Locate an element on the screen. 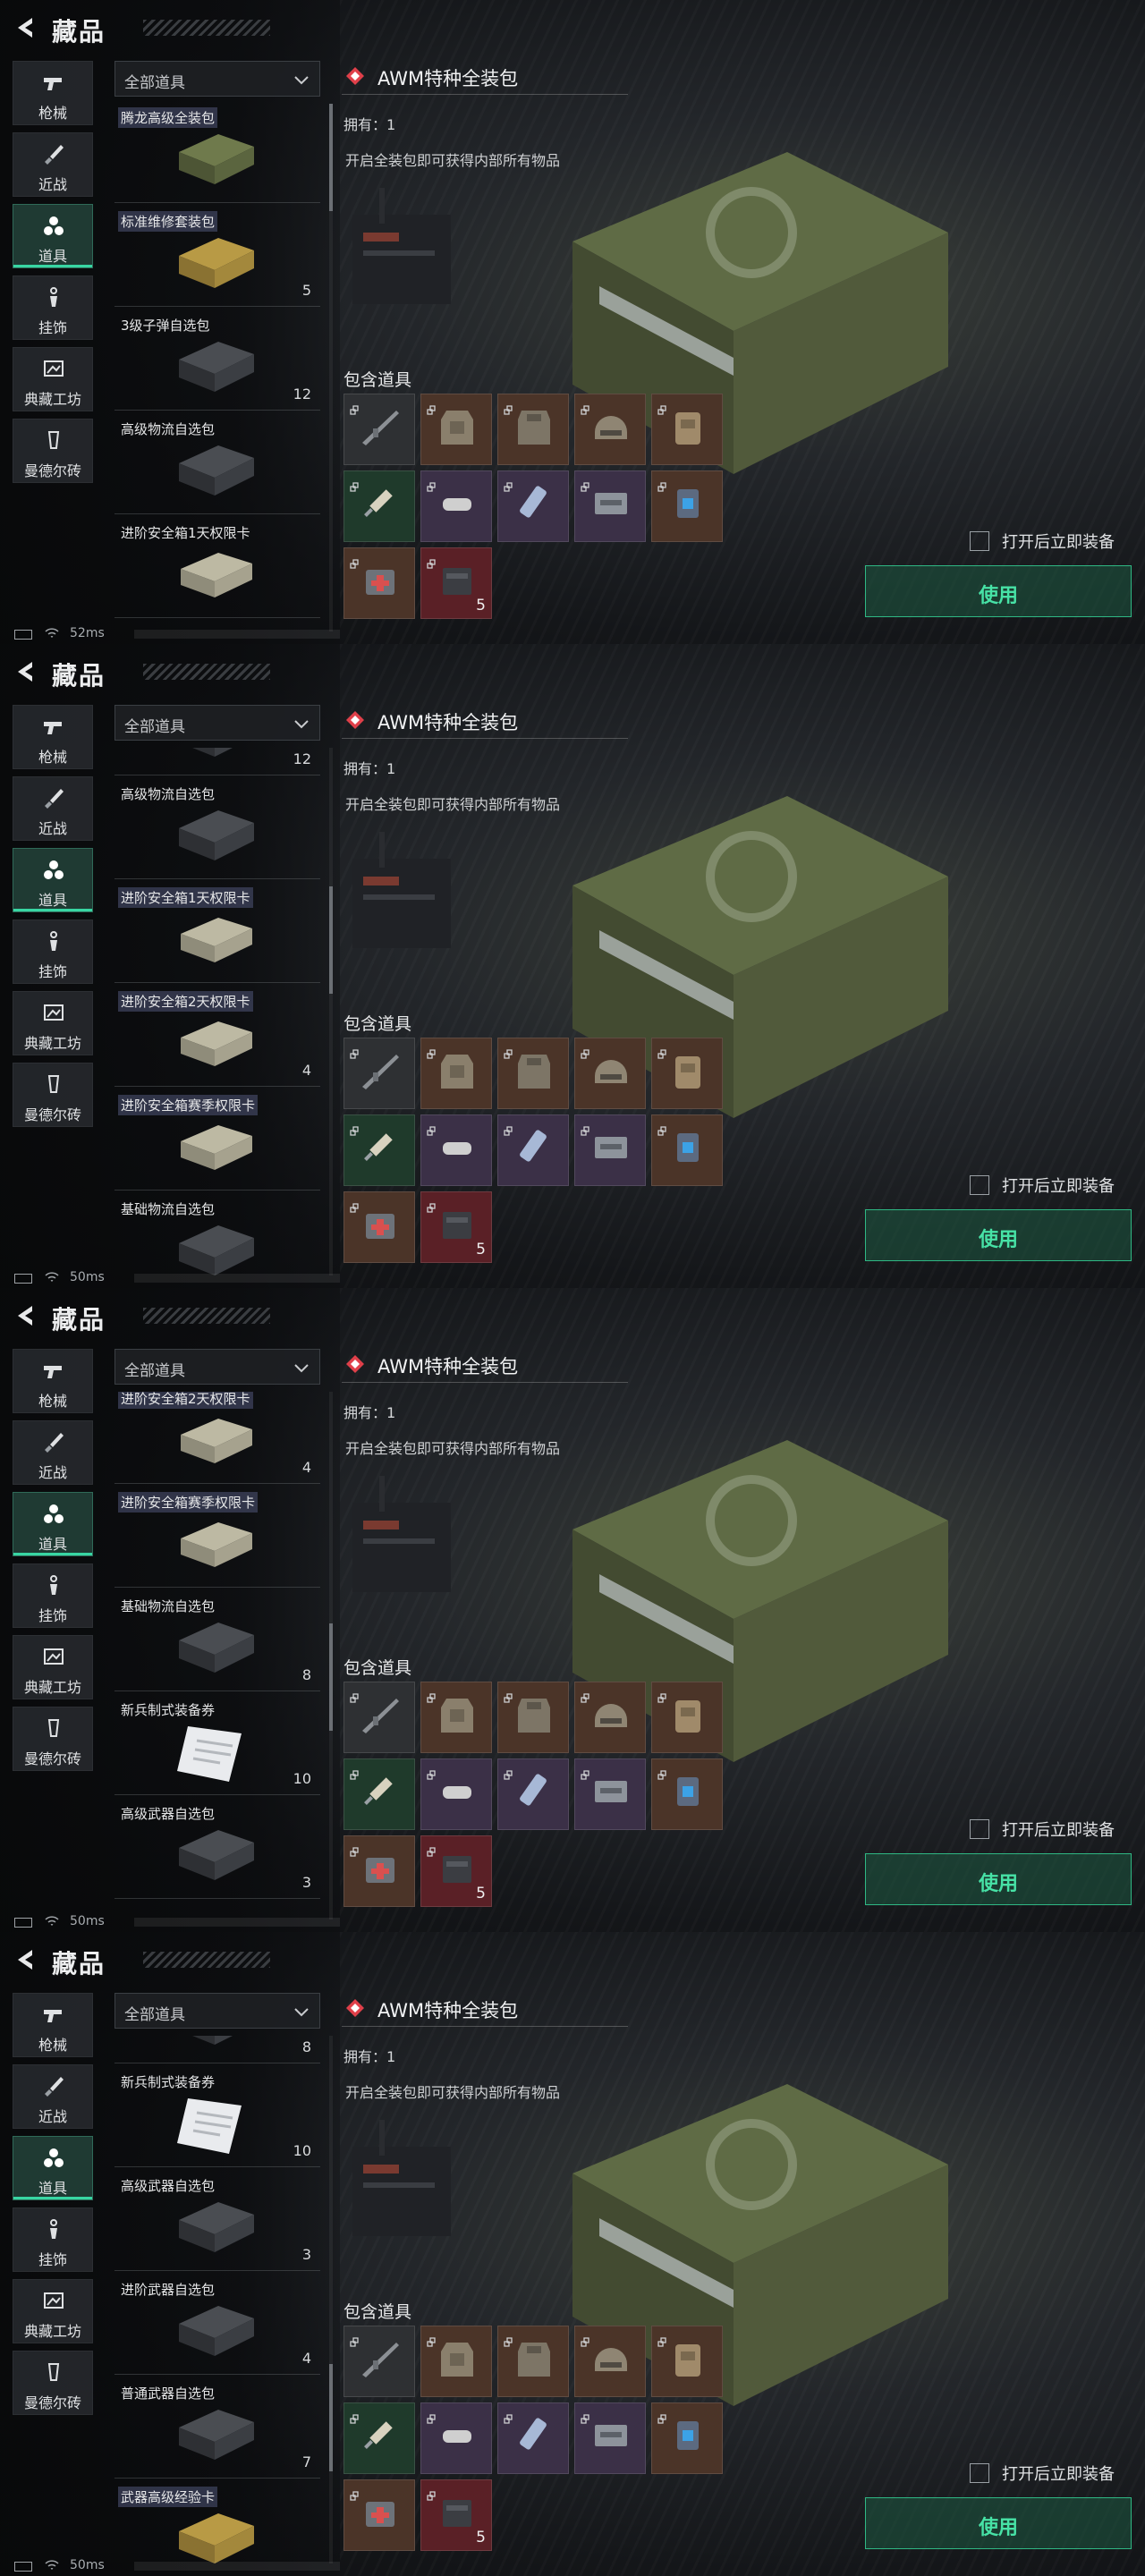 The width and height of the screenshot is (1145, 2576). list-item: 高级物流自选包 is located at coordinates (217, 464).